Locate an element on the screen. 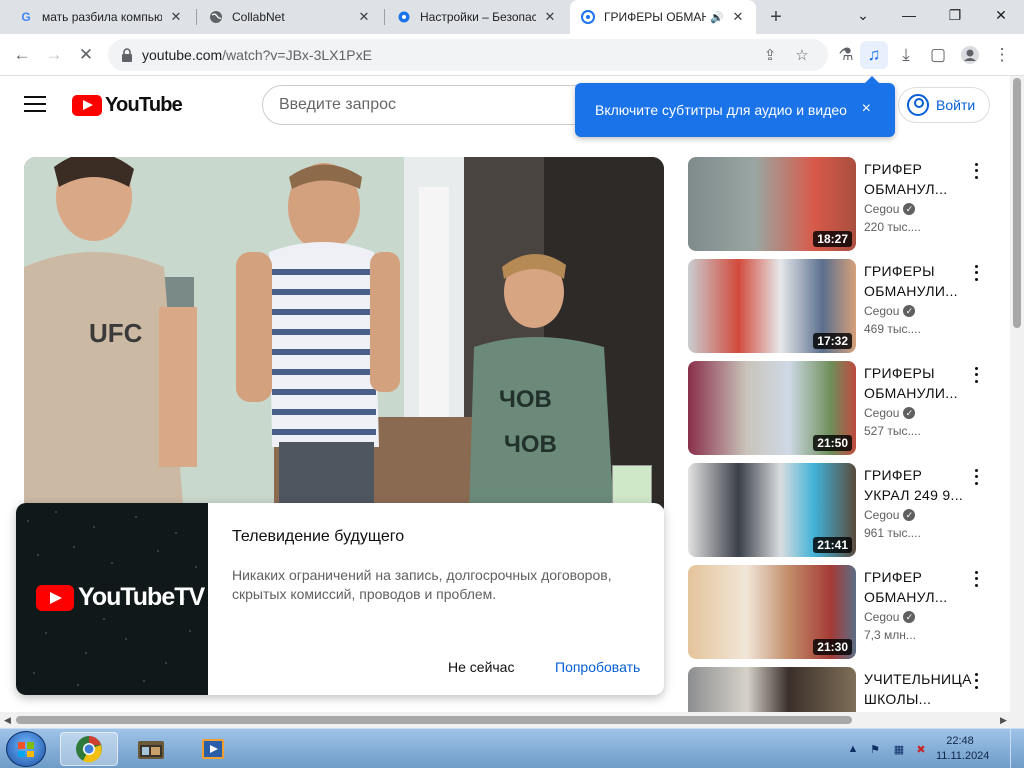 This screenshot has height=768, width=1024. media-control-icon: ♫ is located at coordinates (874, 55).